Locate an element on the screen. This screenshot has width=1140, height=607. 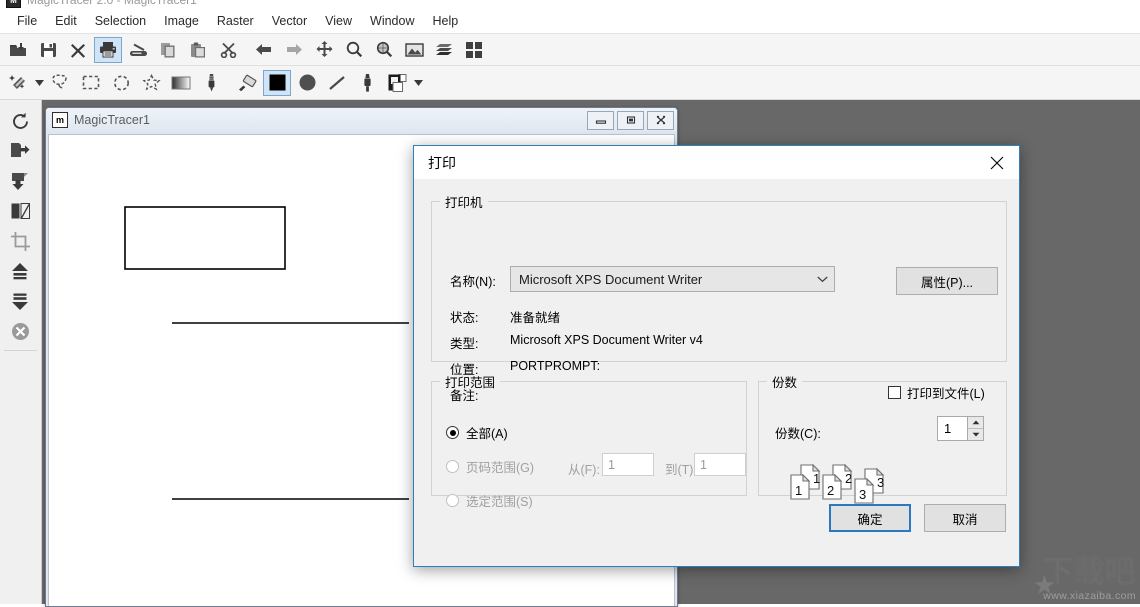
stepper-down-icon is located at coordinates (975, 434).